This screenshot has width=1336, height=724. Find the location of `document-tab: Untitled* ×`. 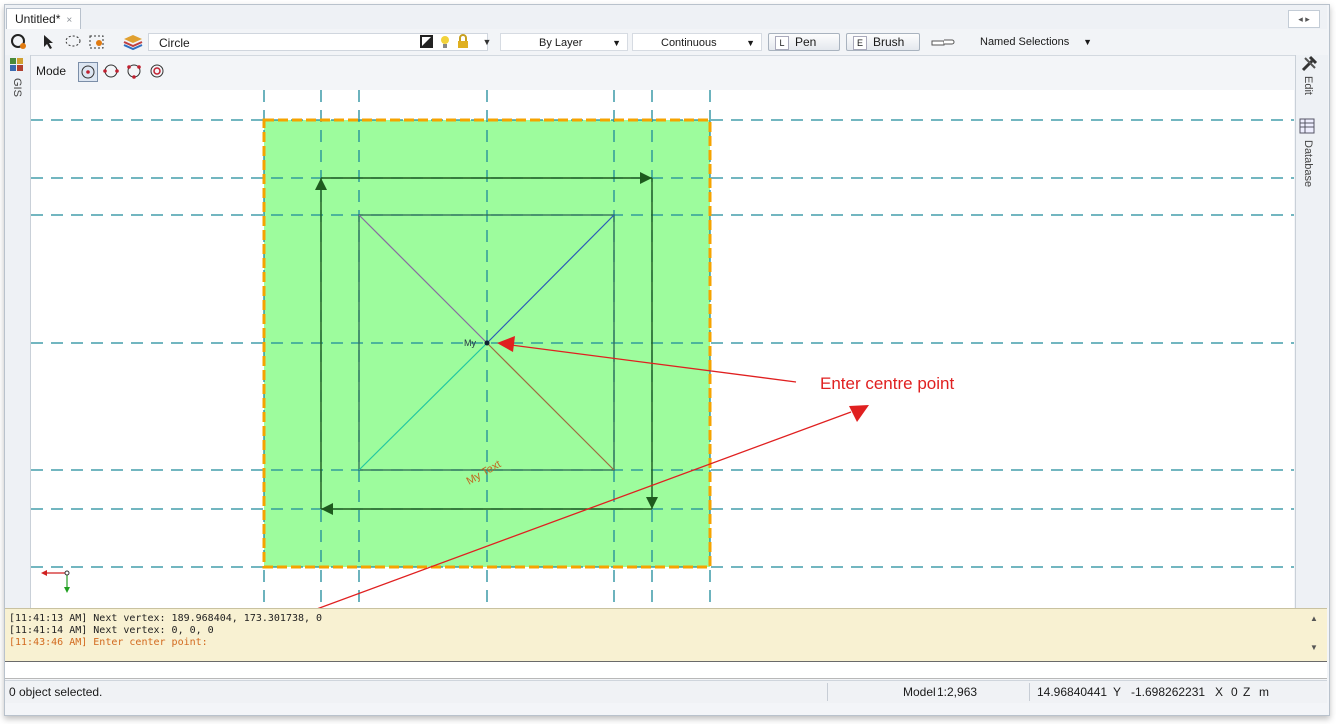

document-tab: Untitled* × is located at coordinates (44, 18).